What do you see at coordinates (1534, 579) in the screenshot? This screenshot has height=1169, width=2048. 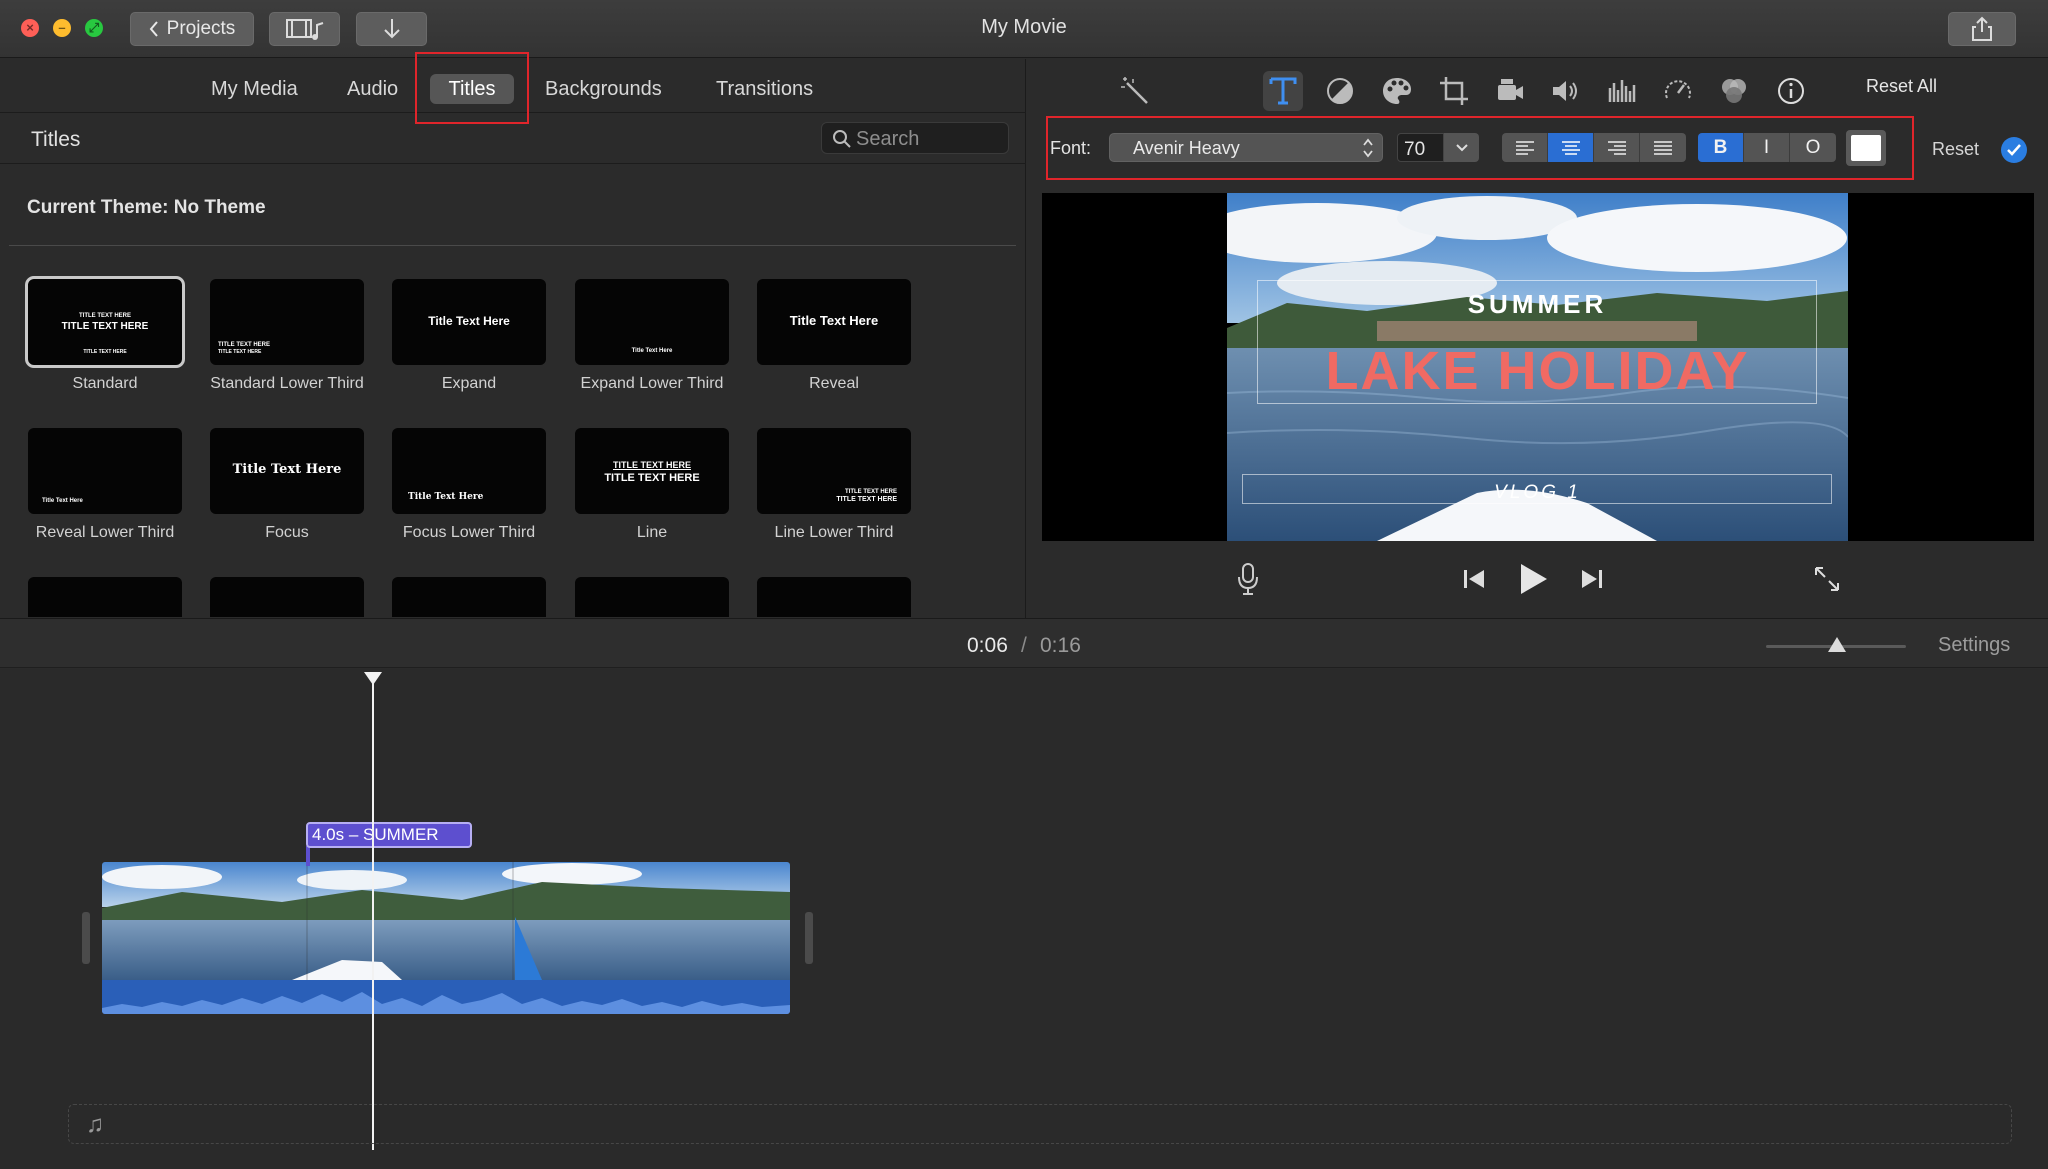 I see `play-button` at bounding box center [1534, 579].